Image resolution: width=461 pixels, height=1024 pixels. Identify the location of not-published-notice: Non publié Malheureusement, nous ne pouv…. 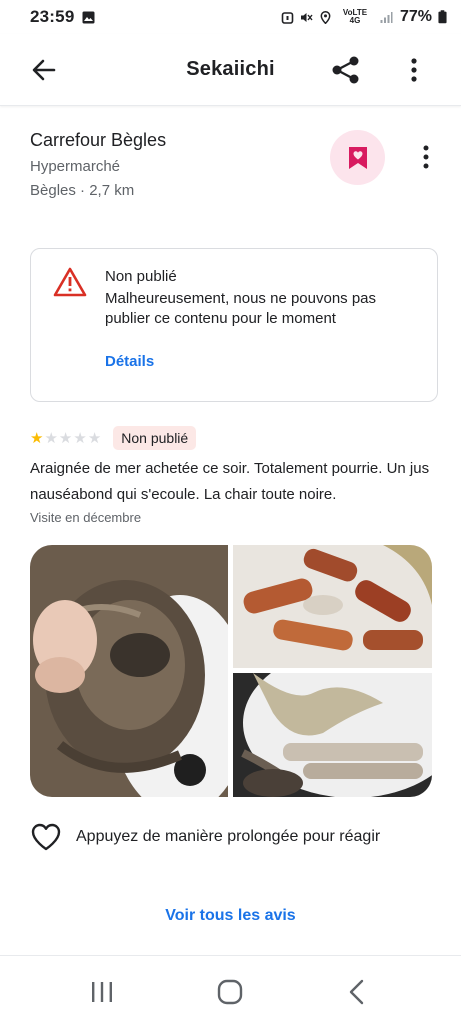
(234, 325).